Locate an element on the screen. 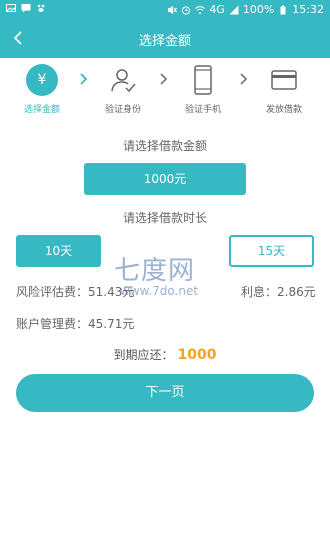 Image resolution: width=330 pixels, height=550 pixels. account-fee: 账户管理费：45.71元 is located at coordinates (75, 323).